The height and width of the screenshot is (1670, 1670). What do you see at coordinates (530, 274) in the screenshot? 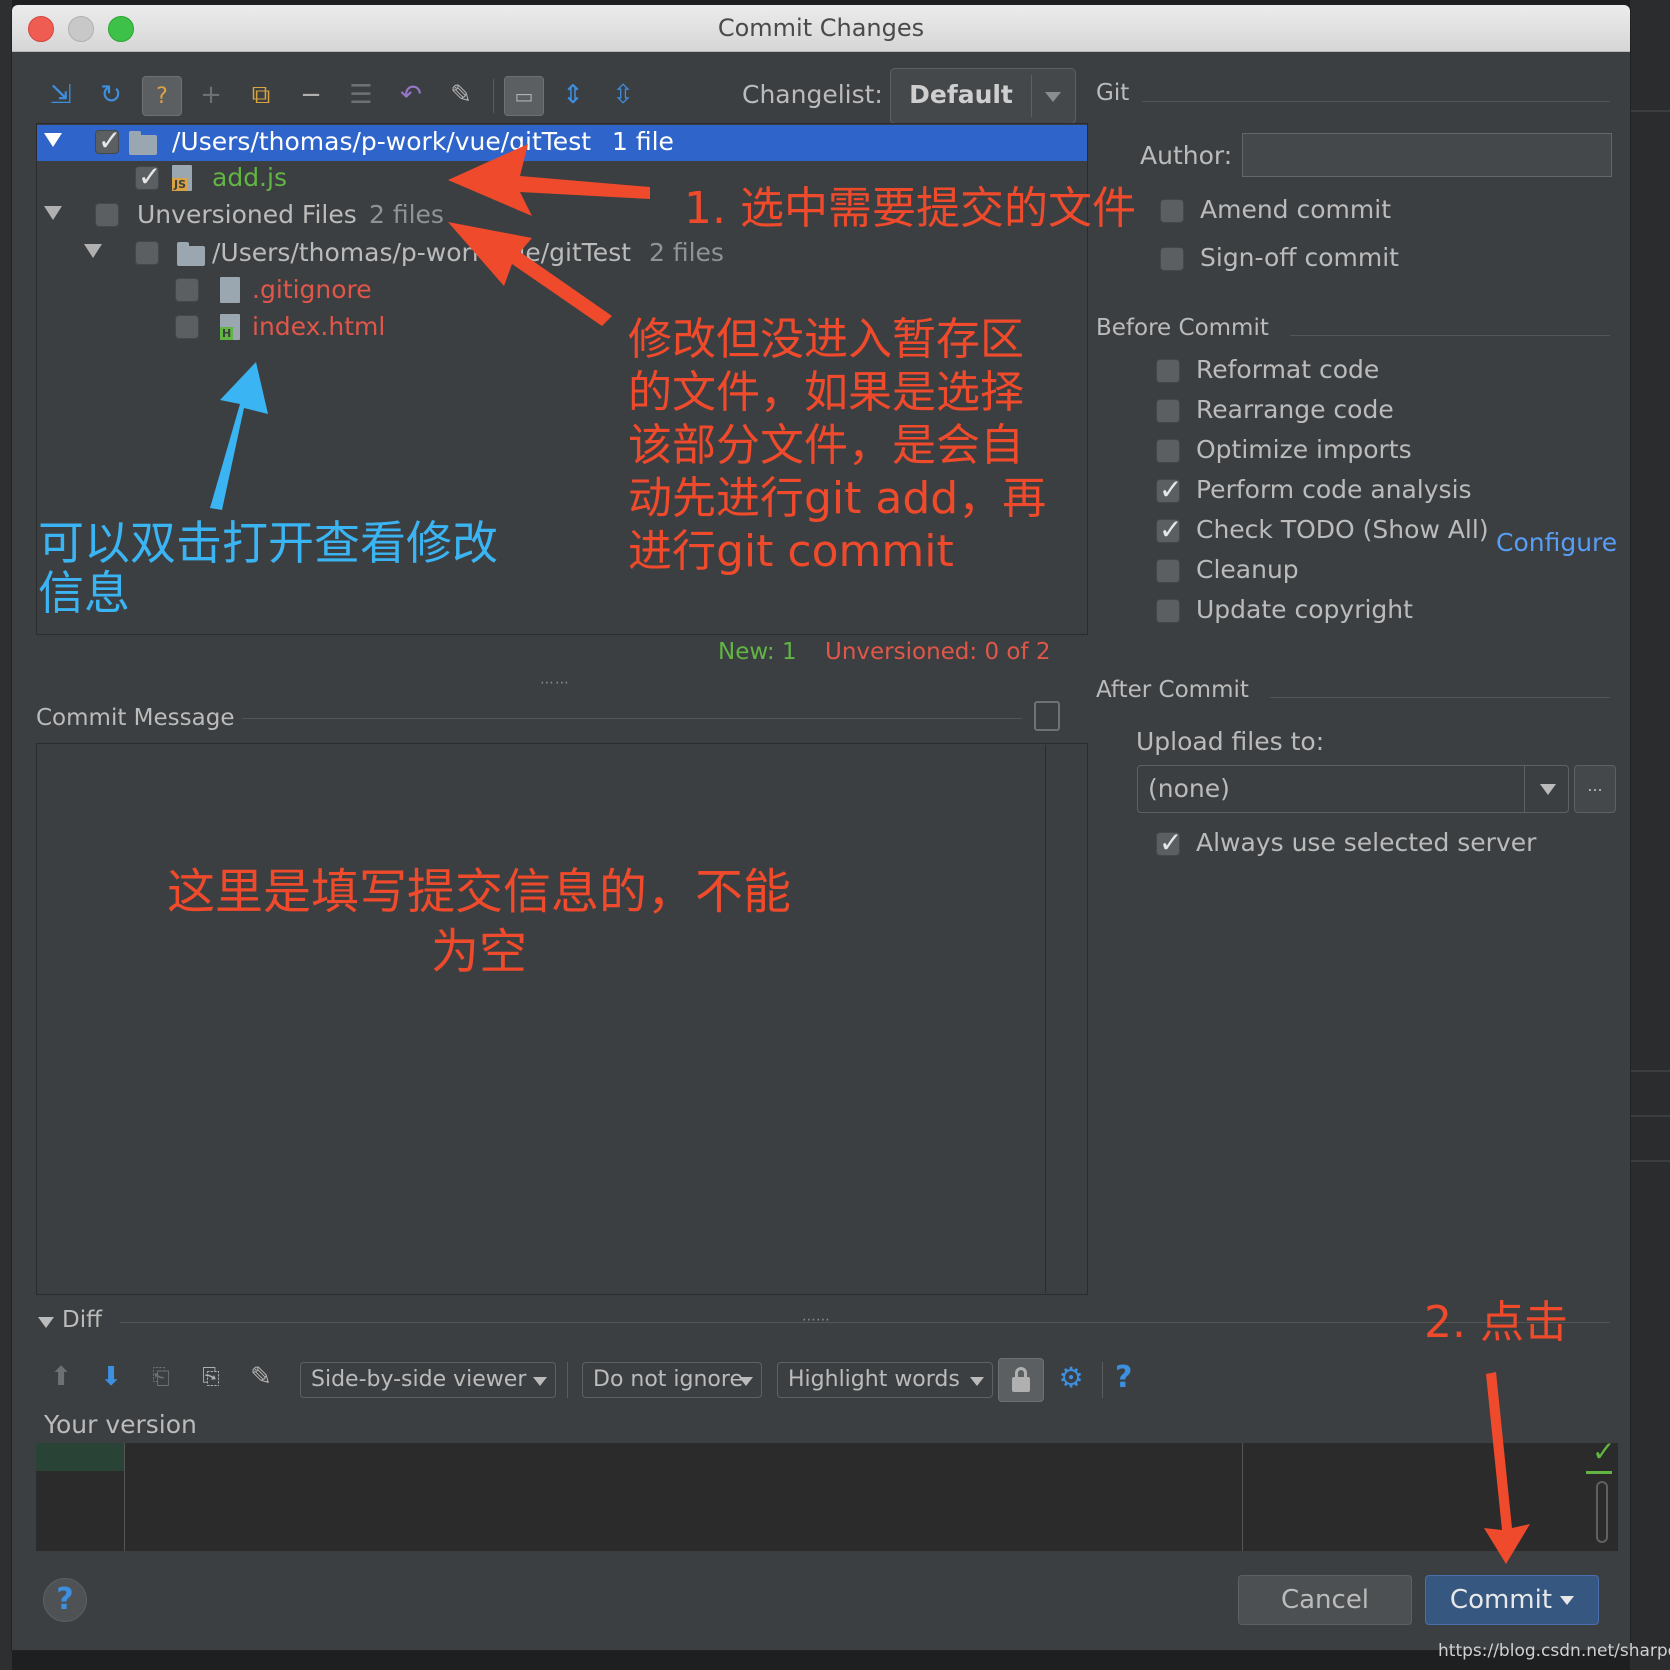
I see `arrow-unversioned` at bounding box center [530, 274].